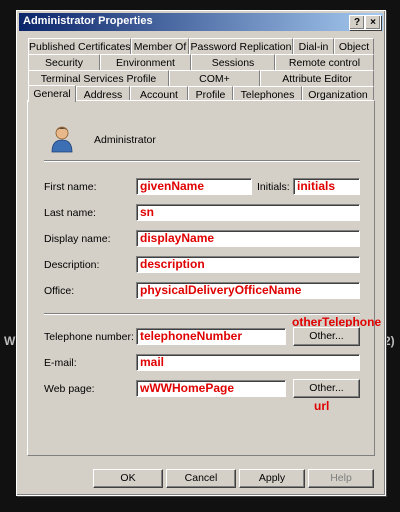 This screenshot has height=512, width=400. What do you see at coordinates (98, 78) in the screenshot?
I see `tab-terminal-services-profile: Terminal Services Profile` at bounding box center [98, 78].